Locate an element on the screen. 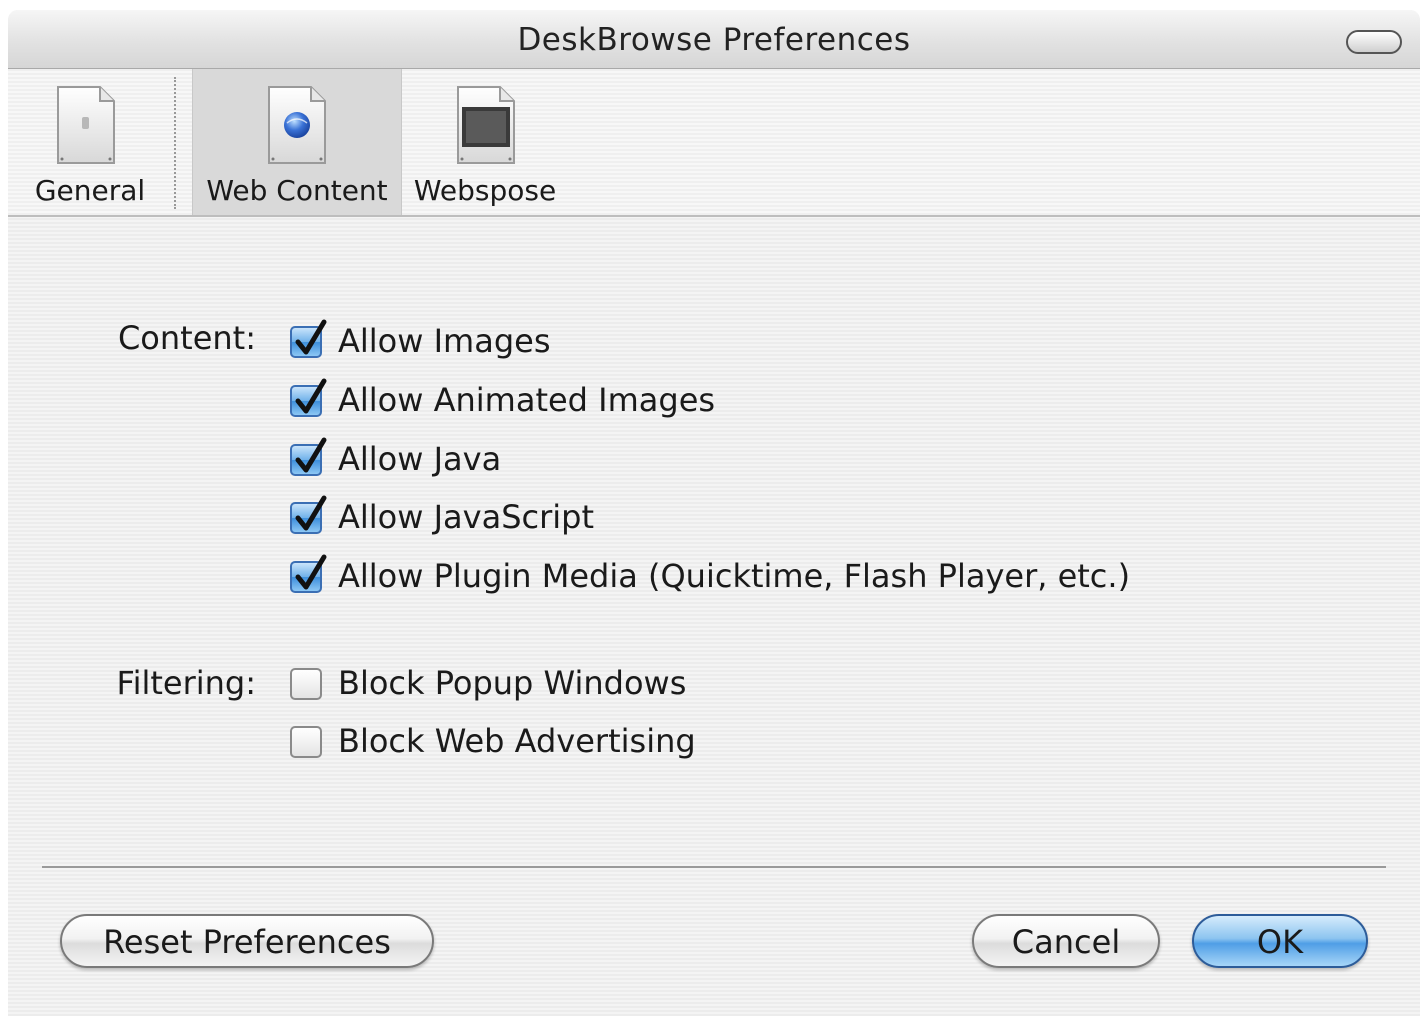 This screenshot has height=1016, width=1425. filtering-section-label: Filtering: is located at coordinates (186, 683).